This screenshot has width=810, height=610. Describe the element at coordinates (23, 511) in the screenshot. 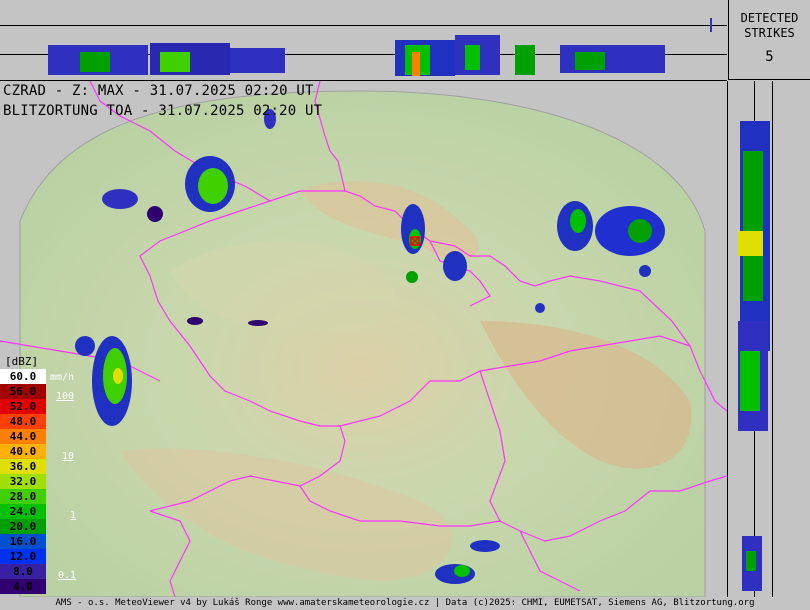

I see `legend-level: 24.0` at that location.